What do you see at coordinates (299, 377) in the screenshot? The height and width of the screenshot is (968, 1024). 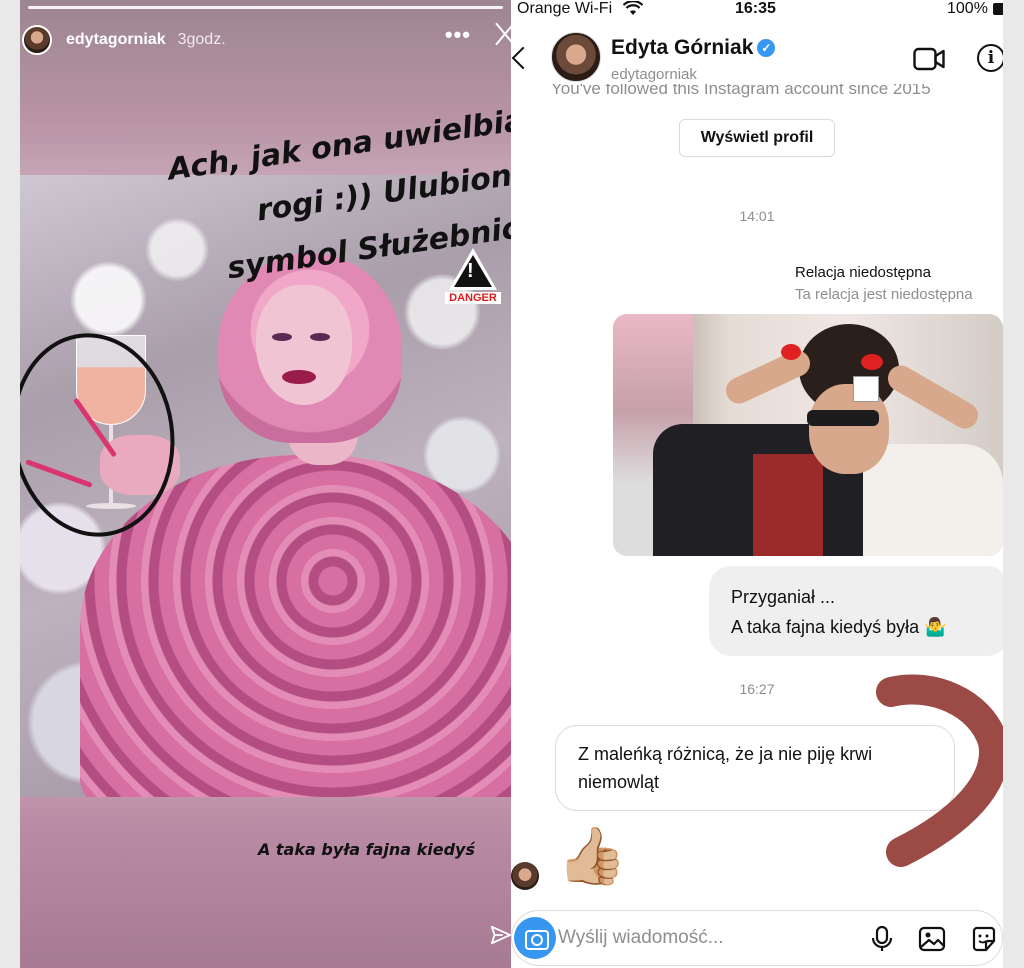 I see `figure-lips` at bounding box center [299, 377].